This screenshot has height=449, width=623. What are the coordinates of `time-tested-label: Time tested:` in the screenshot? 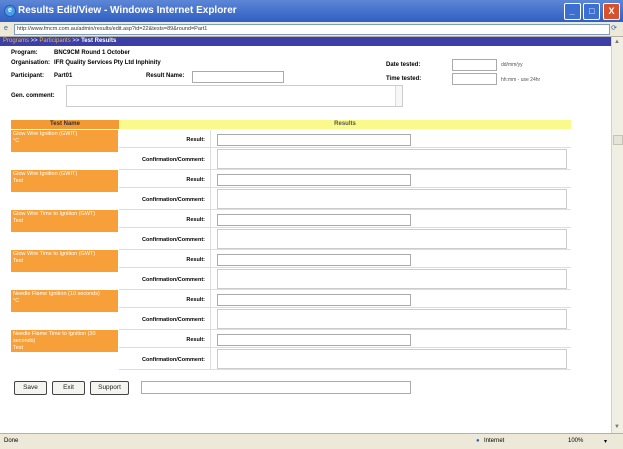 It's located at (404, 79).